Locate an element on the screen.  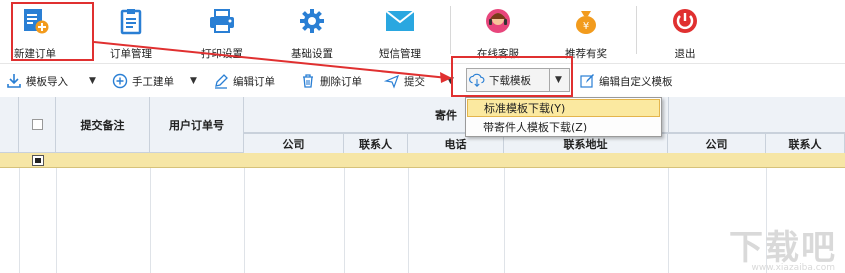
order-management-button: 订单管理 is located at coordinates (131, 31).